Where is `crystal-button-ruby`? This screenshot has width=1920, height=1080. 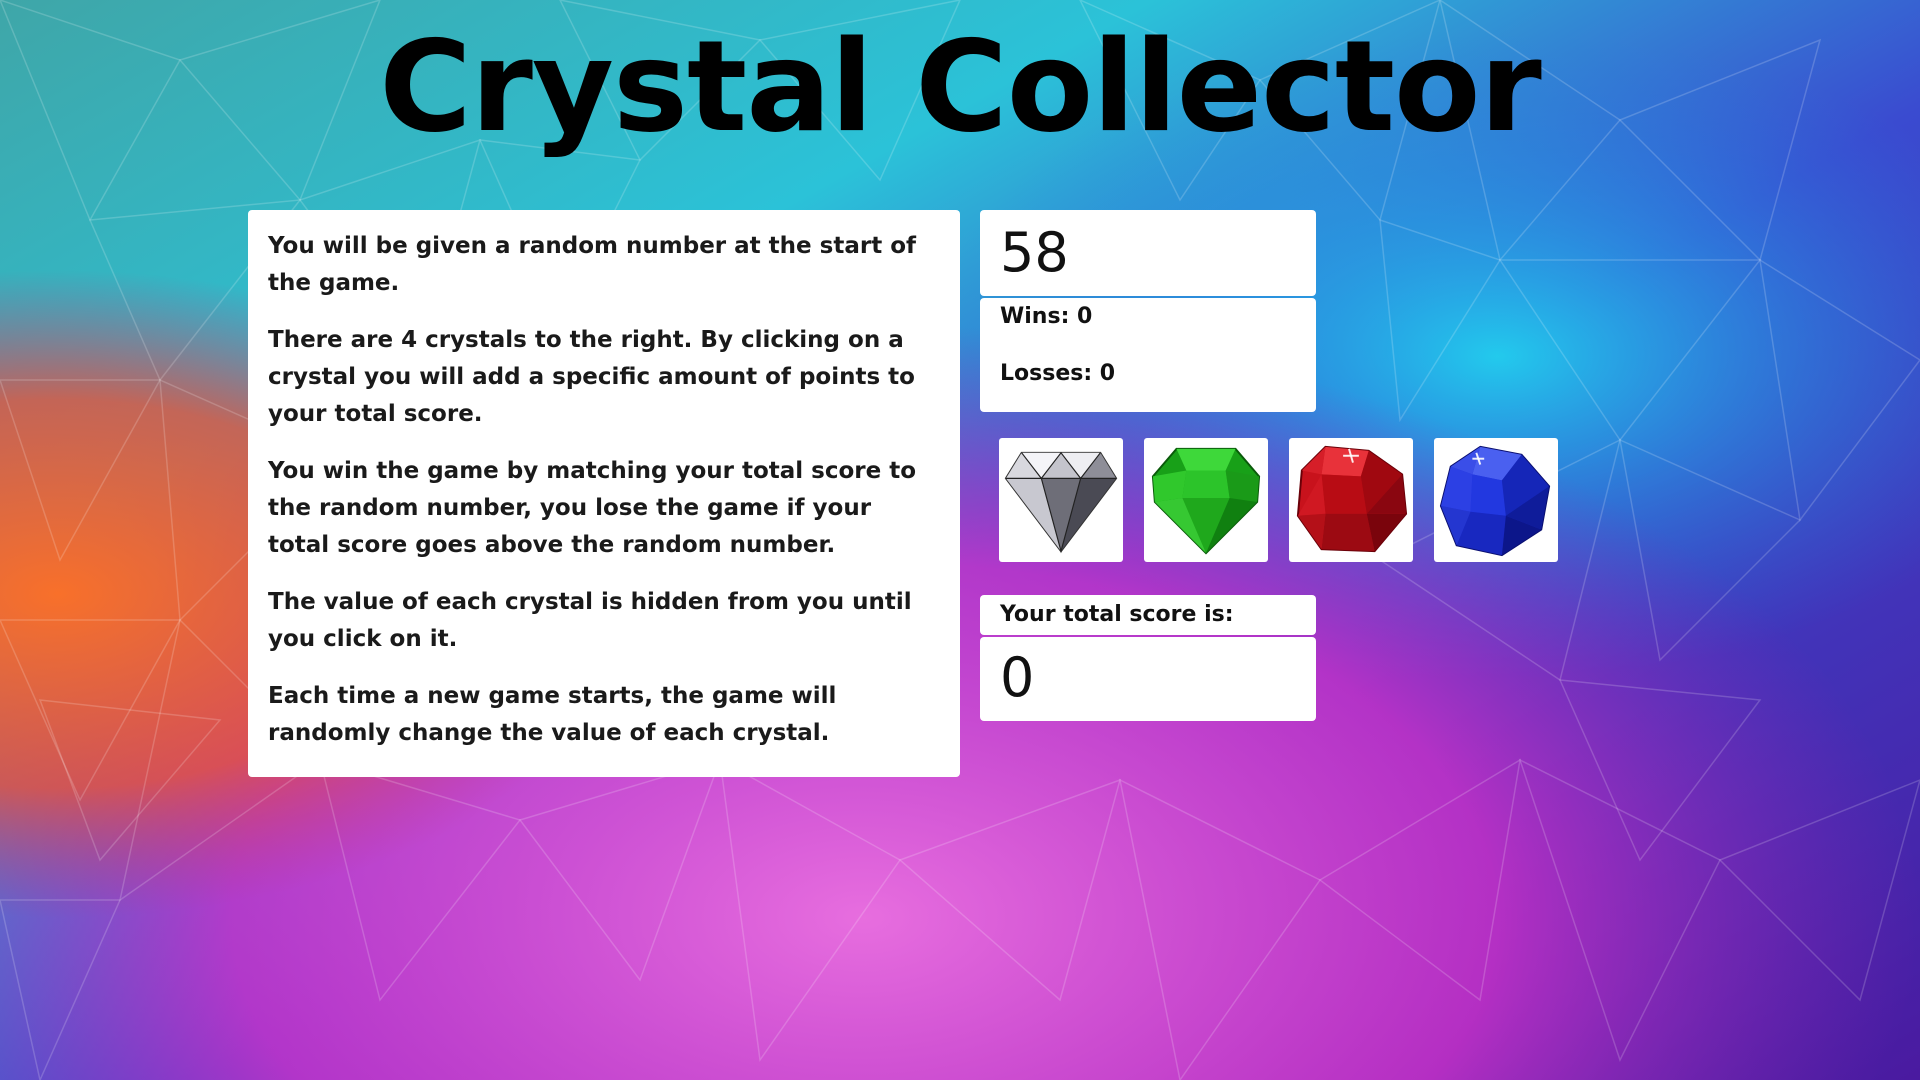 crystal-button-ruby is located at coordinates (1351, 500).